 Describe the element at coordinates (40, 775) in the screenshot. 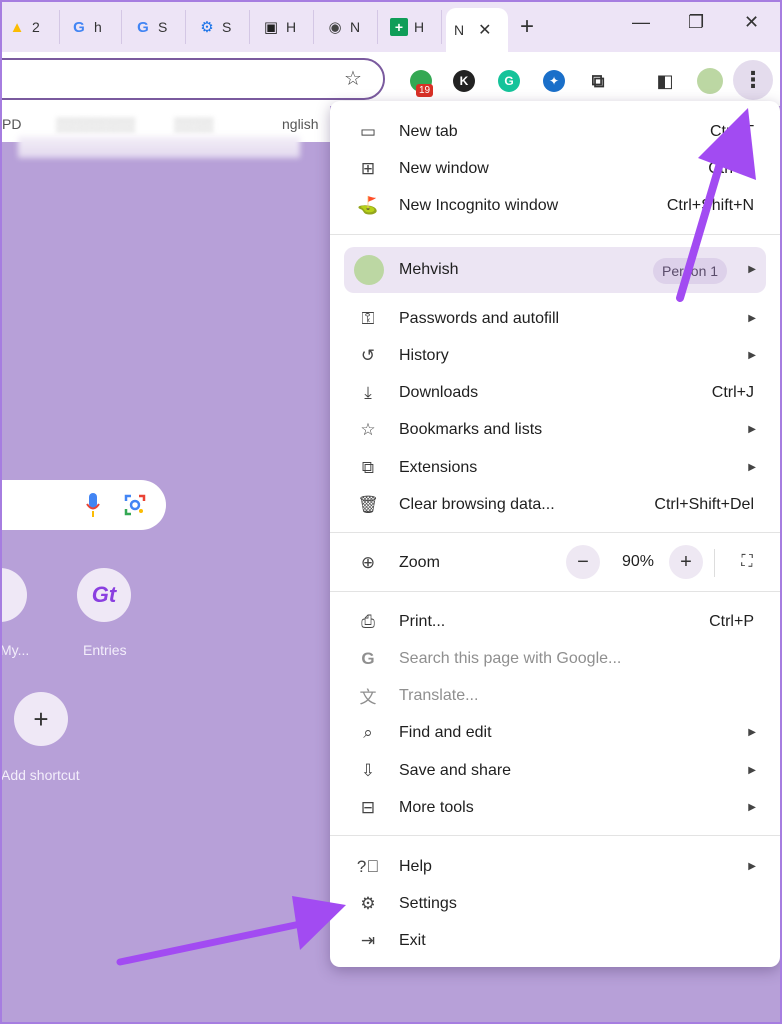

I see `shortcut-label: Add shortcut` at that location.